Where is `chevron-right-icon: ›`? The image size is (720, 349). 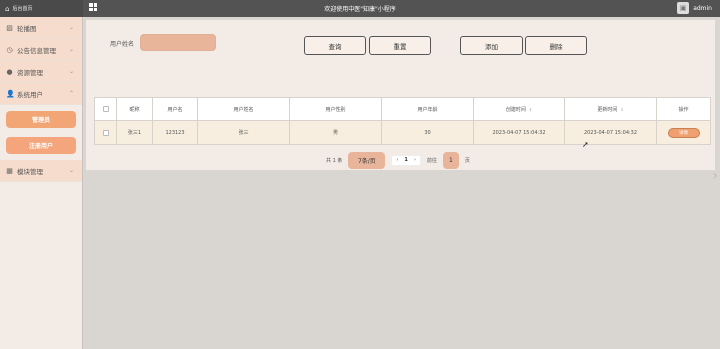 chevron-right-icon: › is located at coordinates (715, 176).